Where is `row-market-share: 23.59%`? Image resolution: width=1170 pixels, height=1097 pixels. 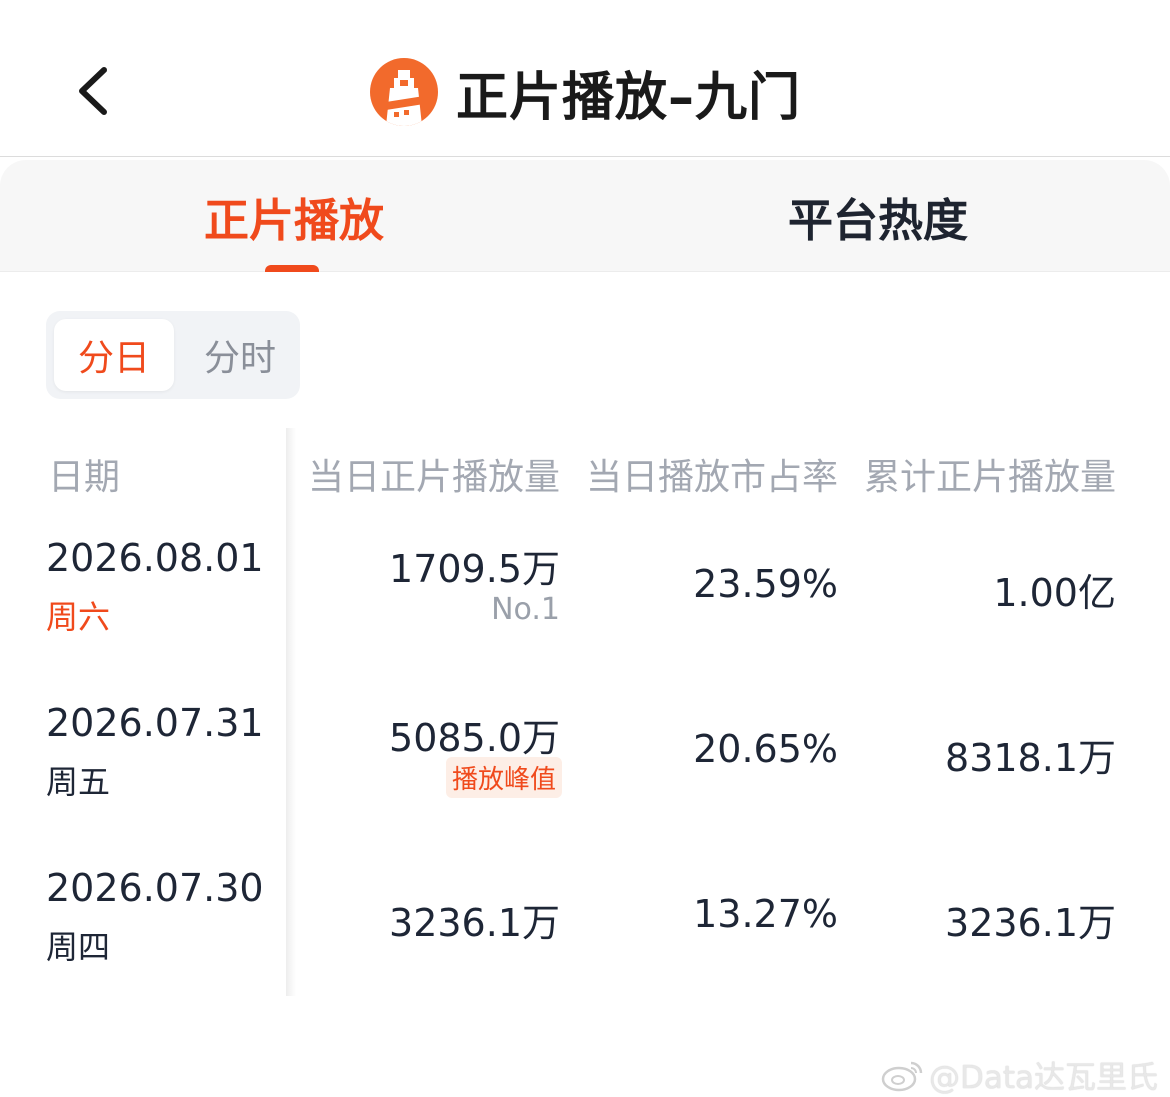 row-market-share: 23.59% is located at coordinates (765, 584).